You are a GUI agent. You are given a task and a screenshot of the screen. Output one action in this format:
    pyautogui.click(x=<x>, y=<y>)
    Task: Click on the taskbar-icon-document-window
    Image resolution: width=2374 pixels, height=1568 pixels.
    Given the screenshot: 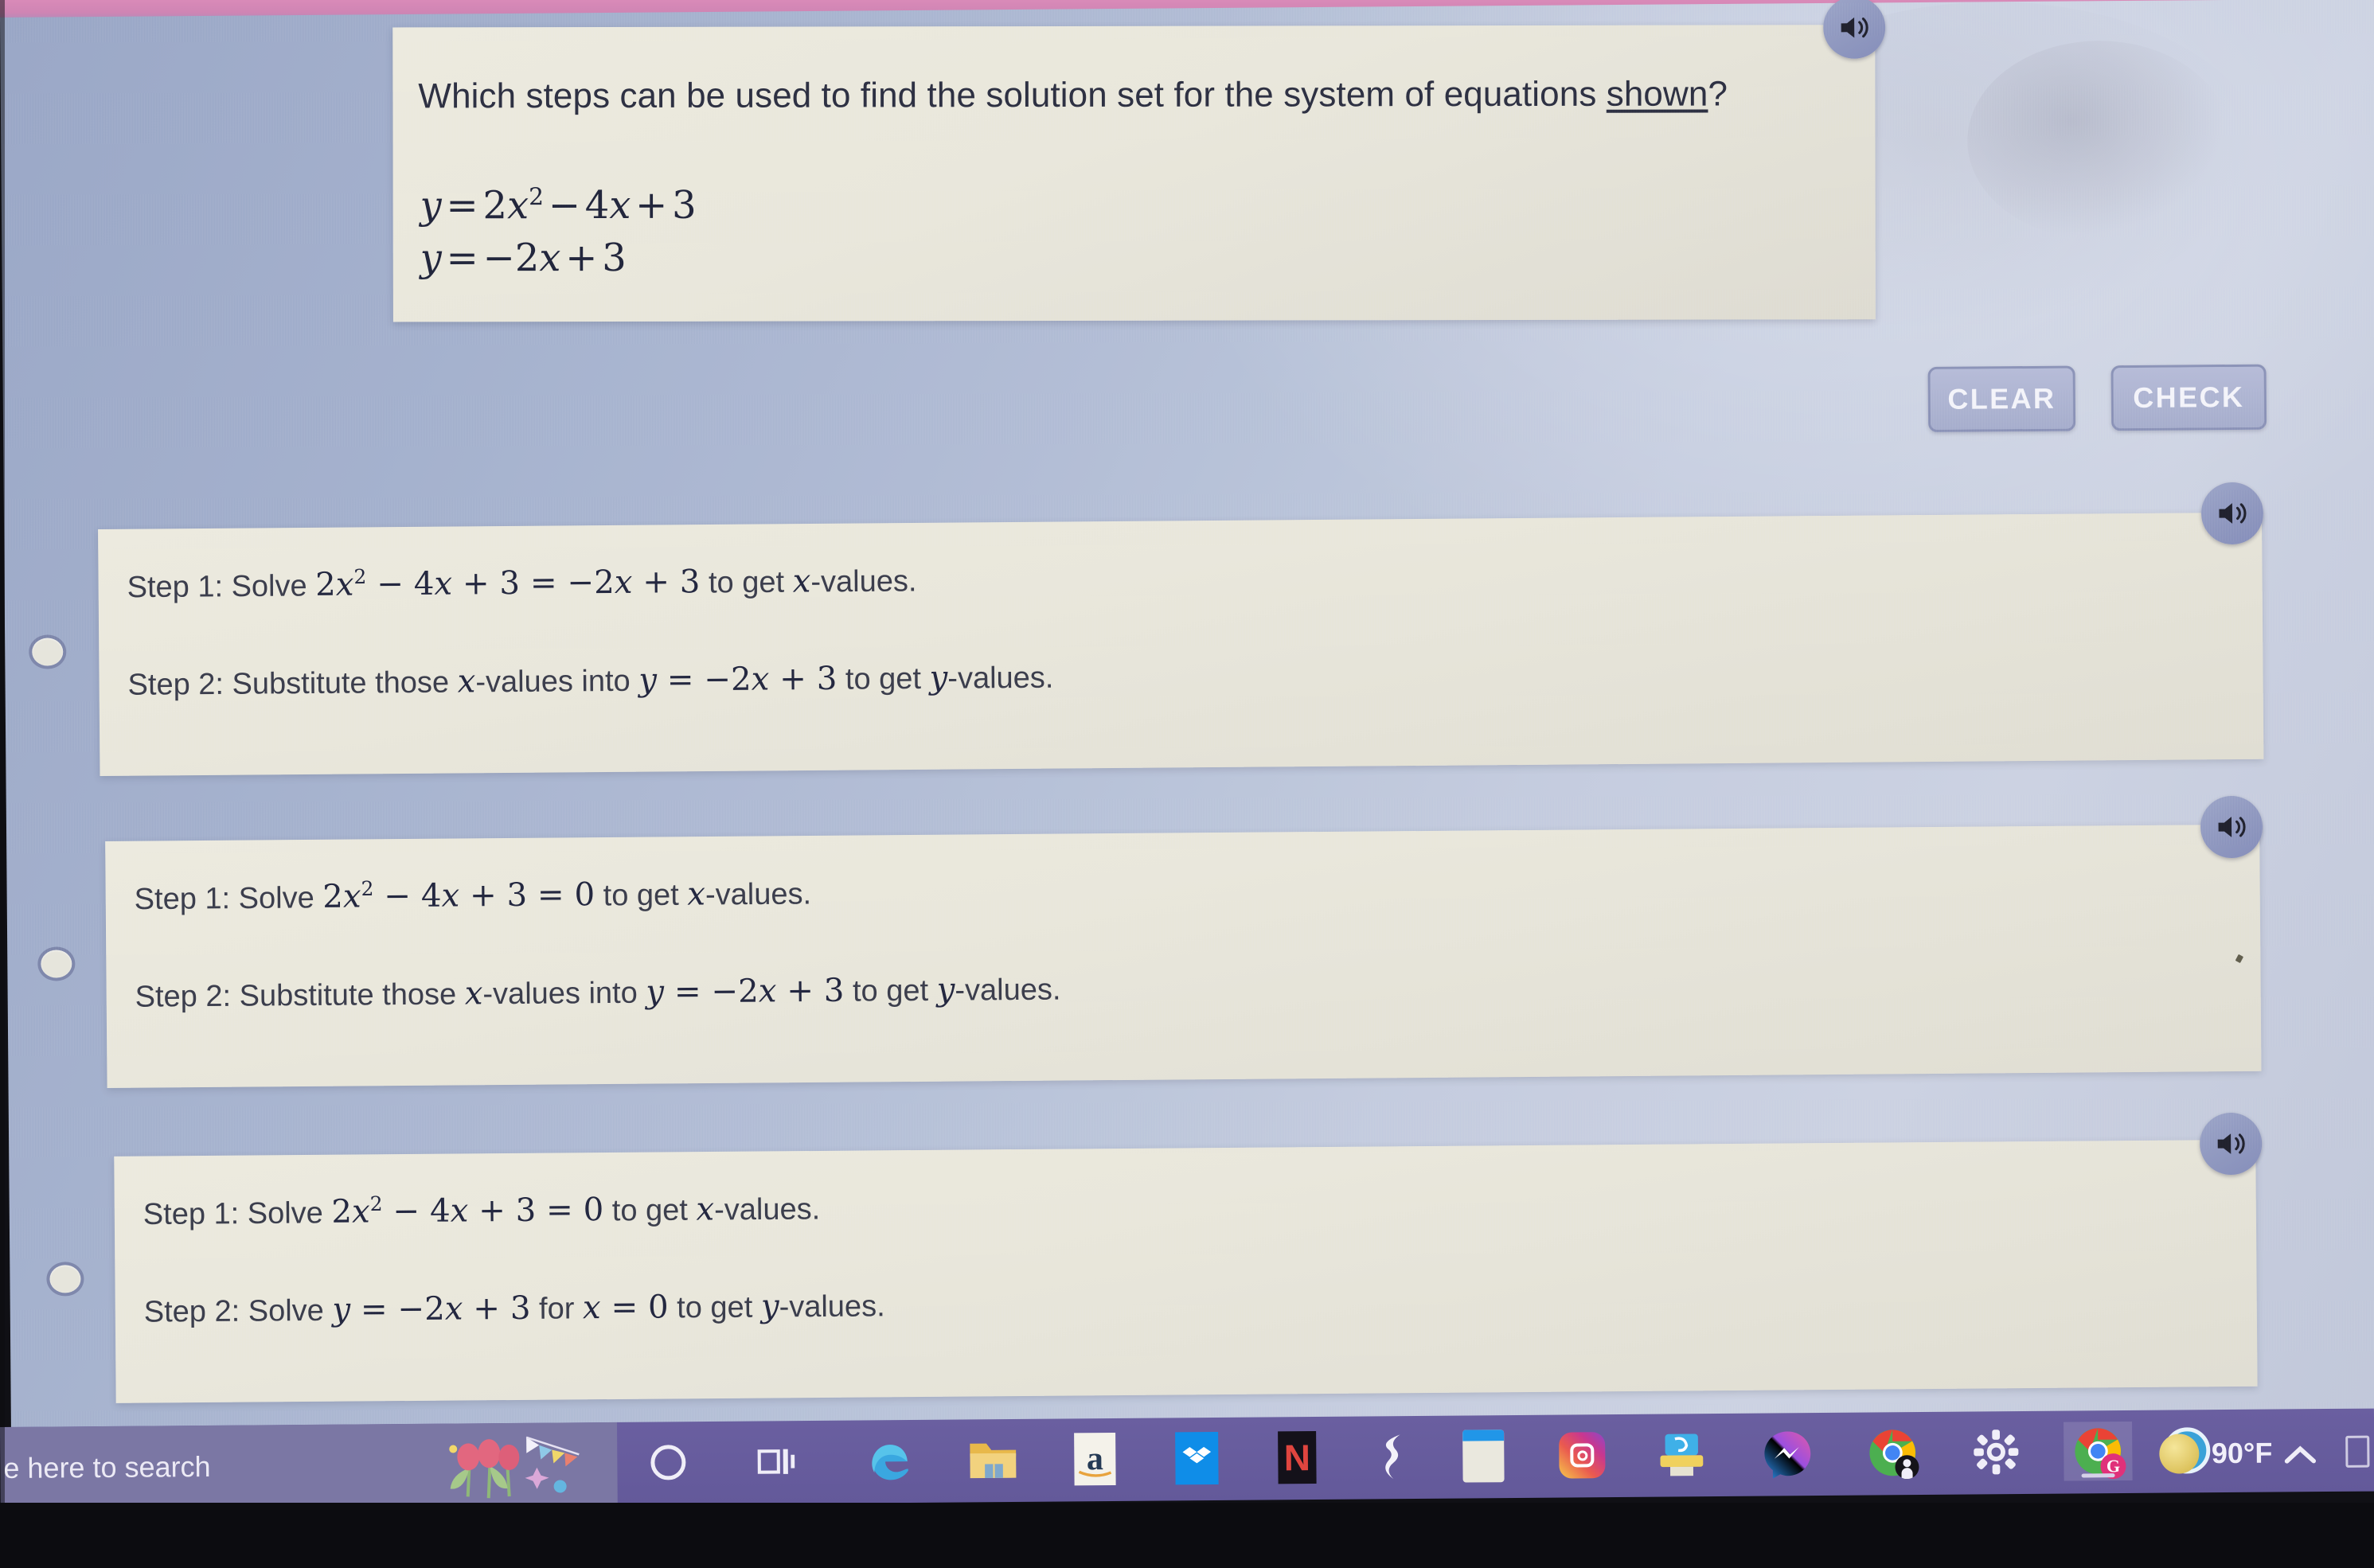 What is the action you would take?
    pyautogui.click(x=1483, y=1456)
    